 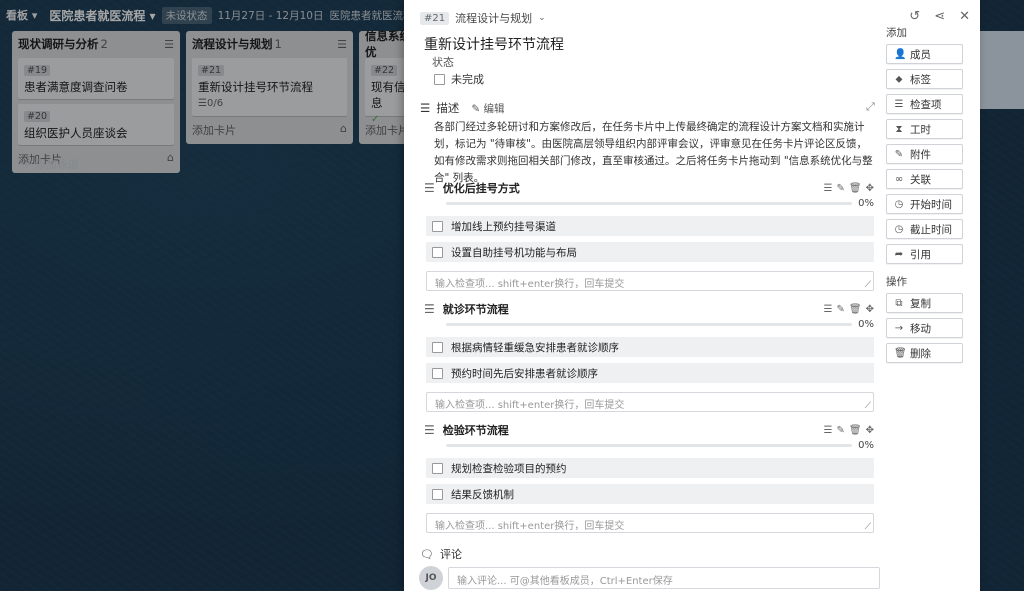 What do you see at coordinates (425, 108) in the screenshot?
I see `description-icon: ☰` at bounding box center [425, 108].